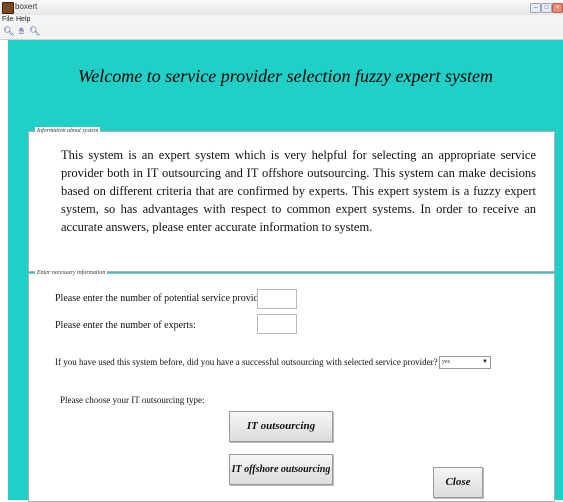  I want to click on type-label: Please choose your IT outsourcing type:, so click(132, 400).